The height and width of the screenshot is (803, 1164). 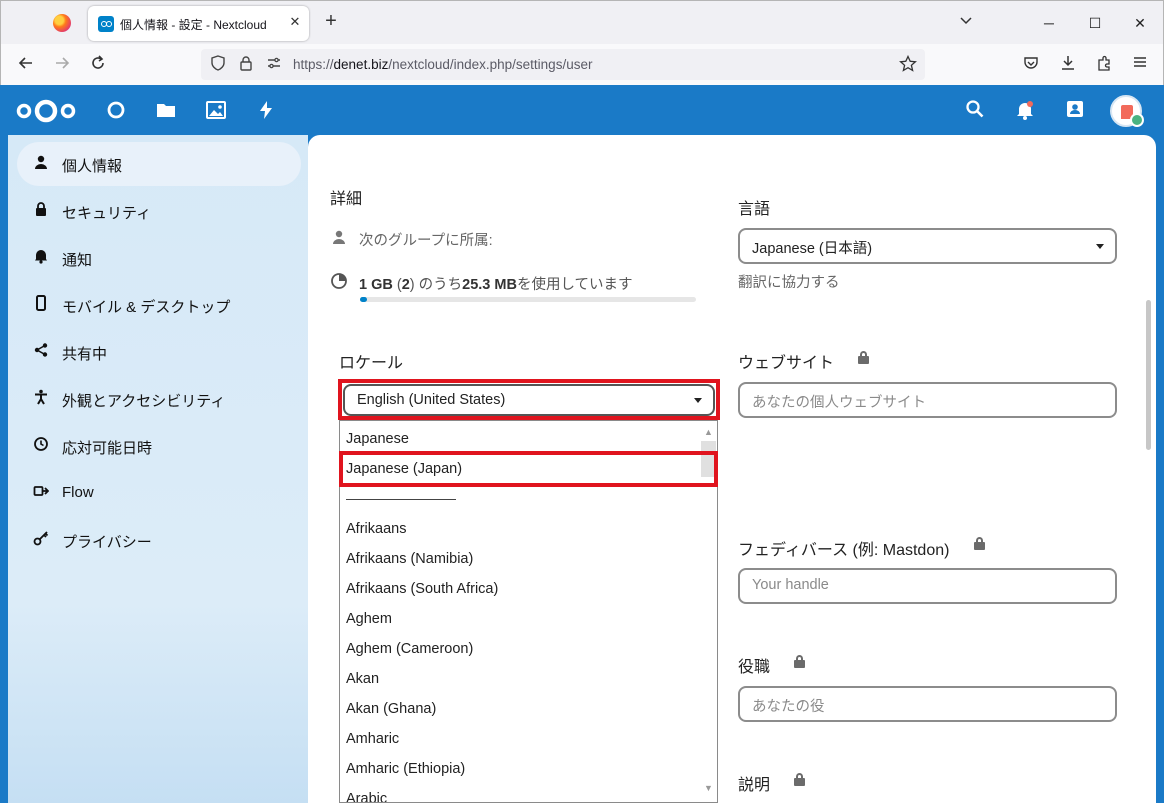 What do you see at coordinates (839, 403) in the screenshot?
I see `website-placeholder: あなたの個人ウェブサイト` at bounding box center [839, 403].